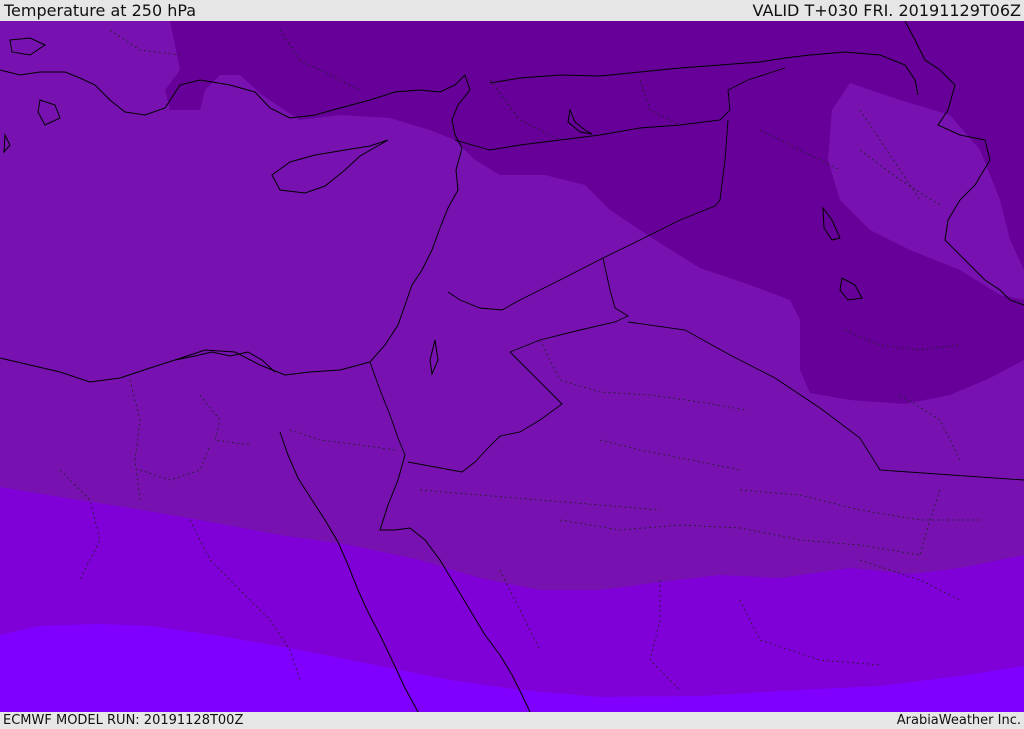  I want to click on credit: ArabiaWeather Inc., so click(958, 720).